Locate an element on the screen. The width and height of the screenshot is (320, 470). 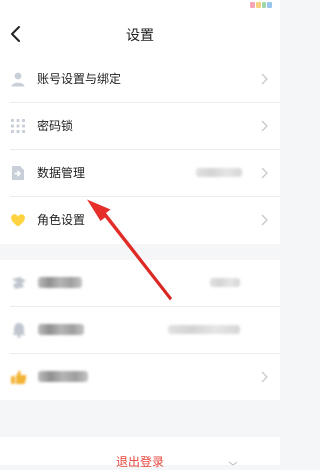
settings-item-password-lock: 密码锁 is located at coordinates (140, 126).